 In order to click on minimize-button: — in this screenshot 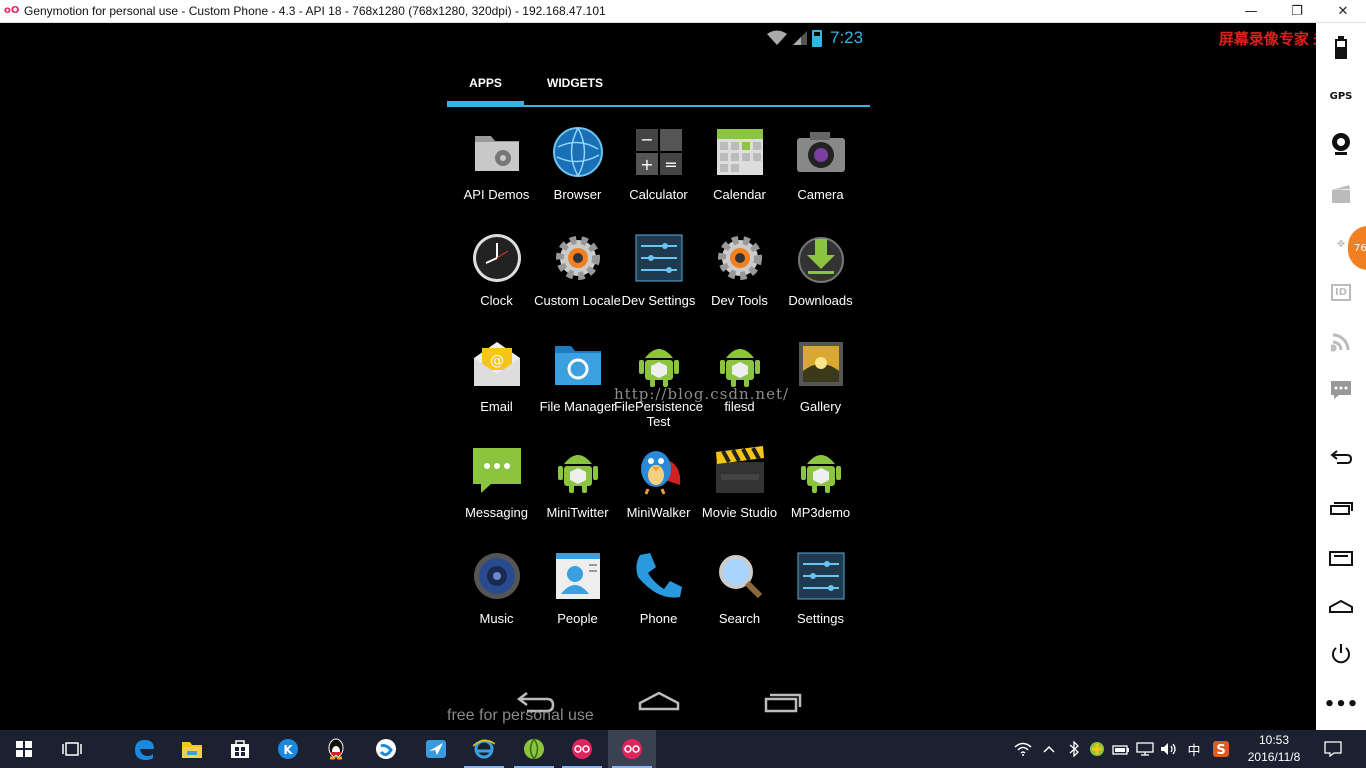, I will do `click(1251, 11)`.